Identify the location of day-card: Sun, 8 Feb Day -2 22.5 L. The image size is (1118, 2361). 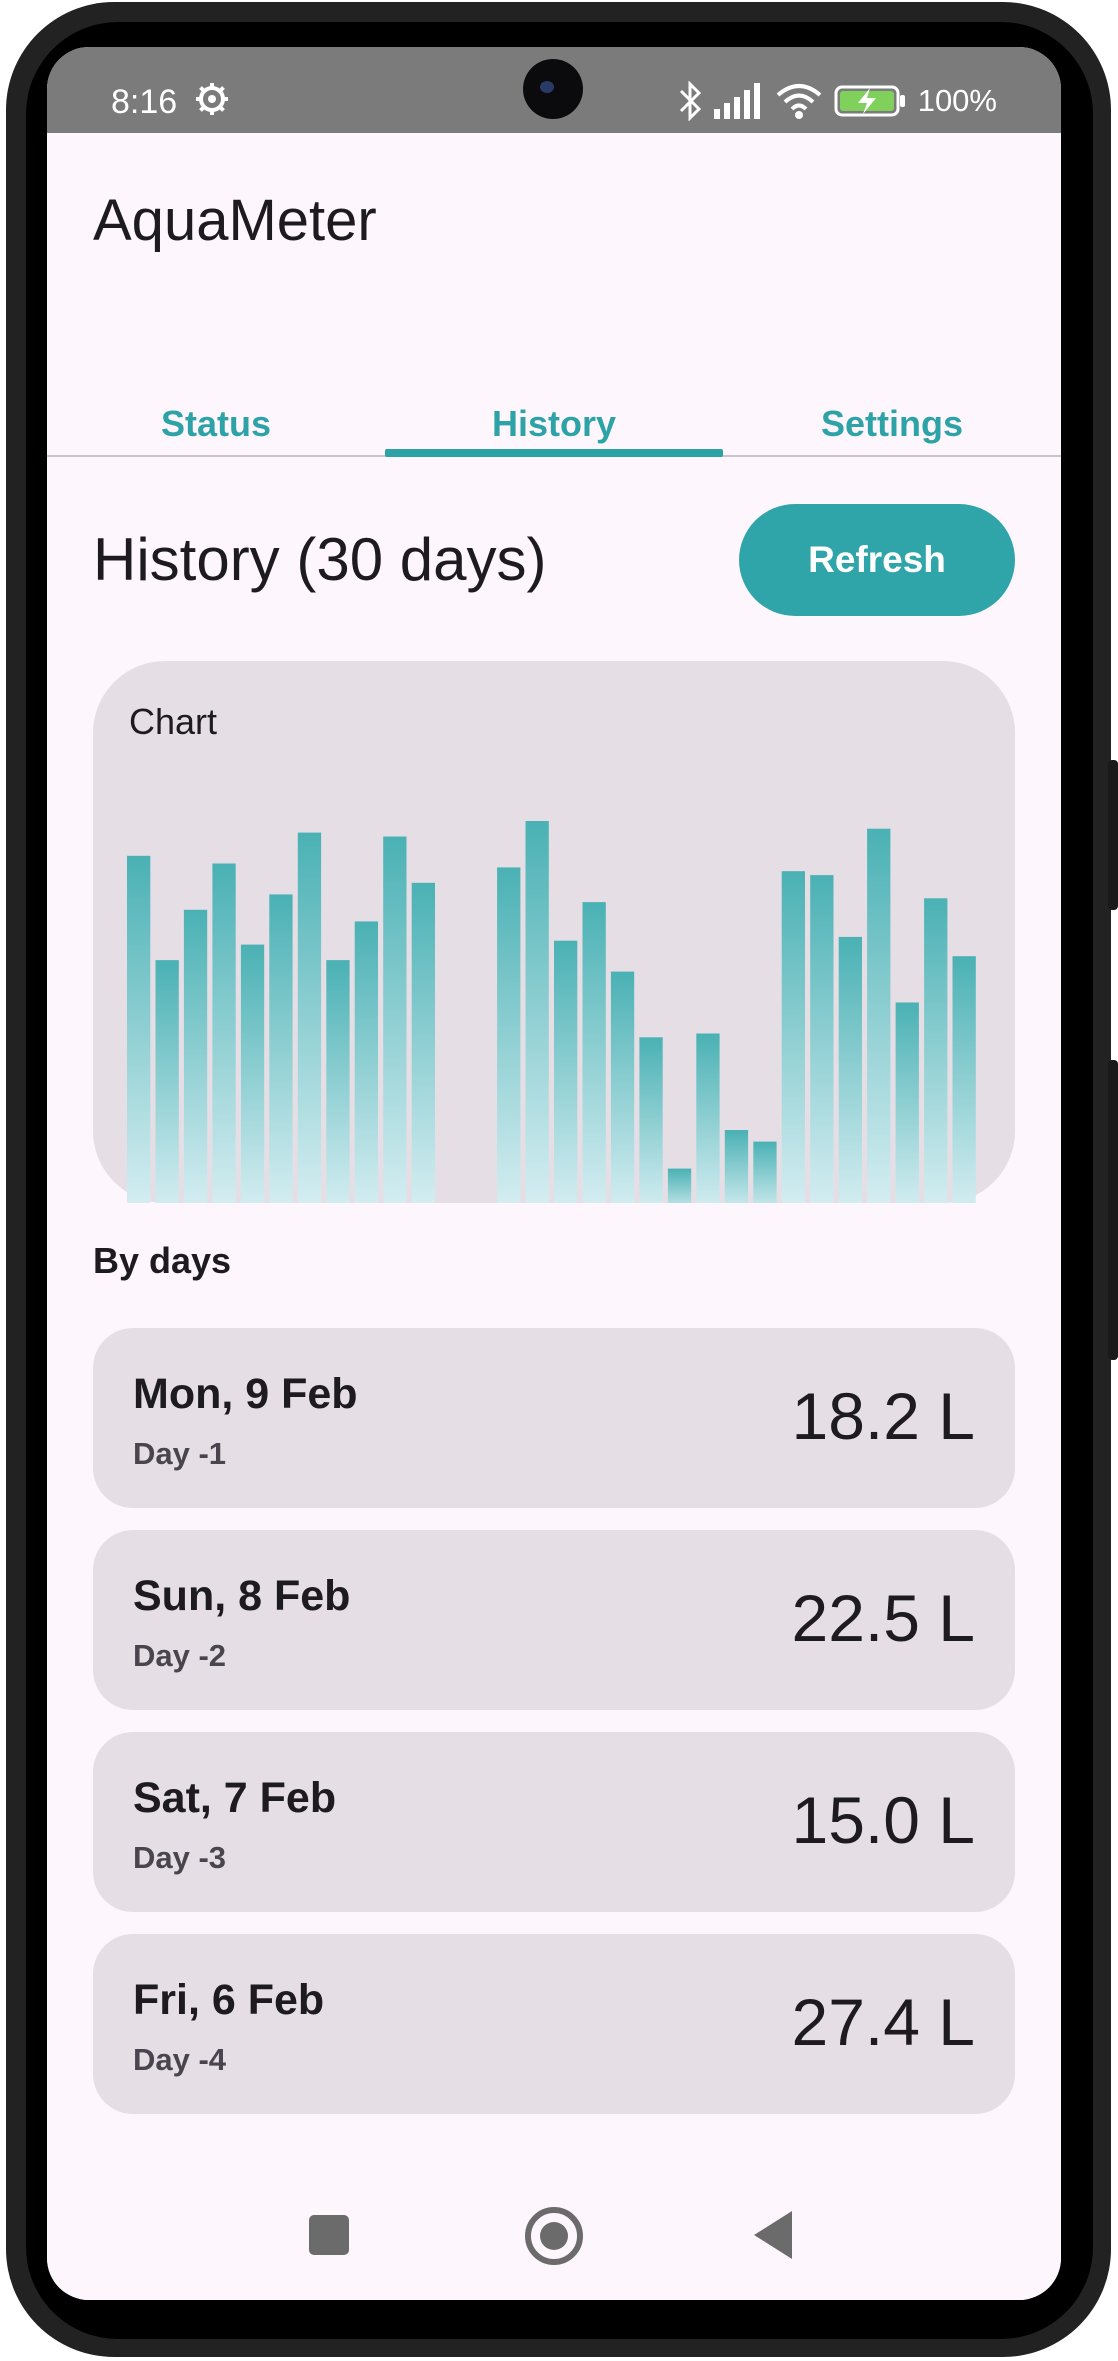
(554, 1620).